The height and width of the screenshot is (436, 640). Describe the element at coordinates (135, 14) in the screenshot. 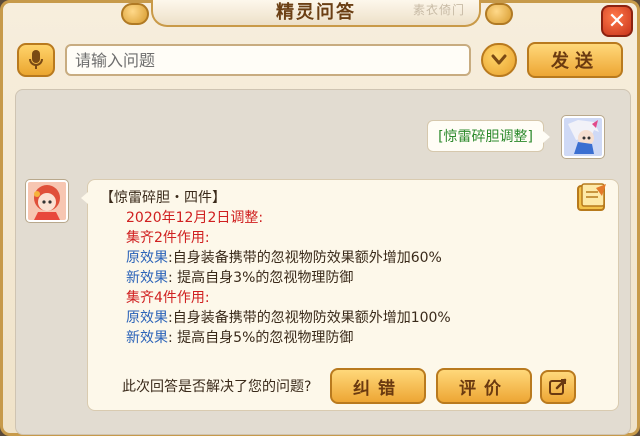

I see `title-left-ornament` at that location.